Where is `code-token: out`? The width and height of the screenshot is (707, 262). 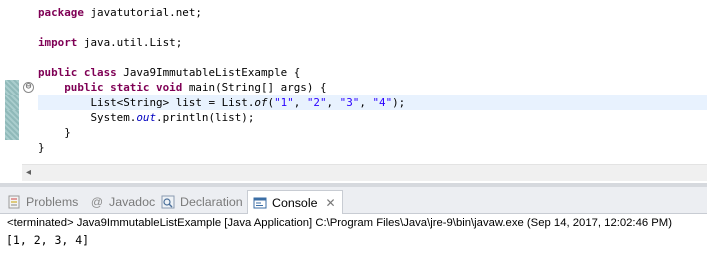
code-token: out is located at coordinates (146, 117).